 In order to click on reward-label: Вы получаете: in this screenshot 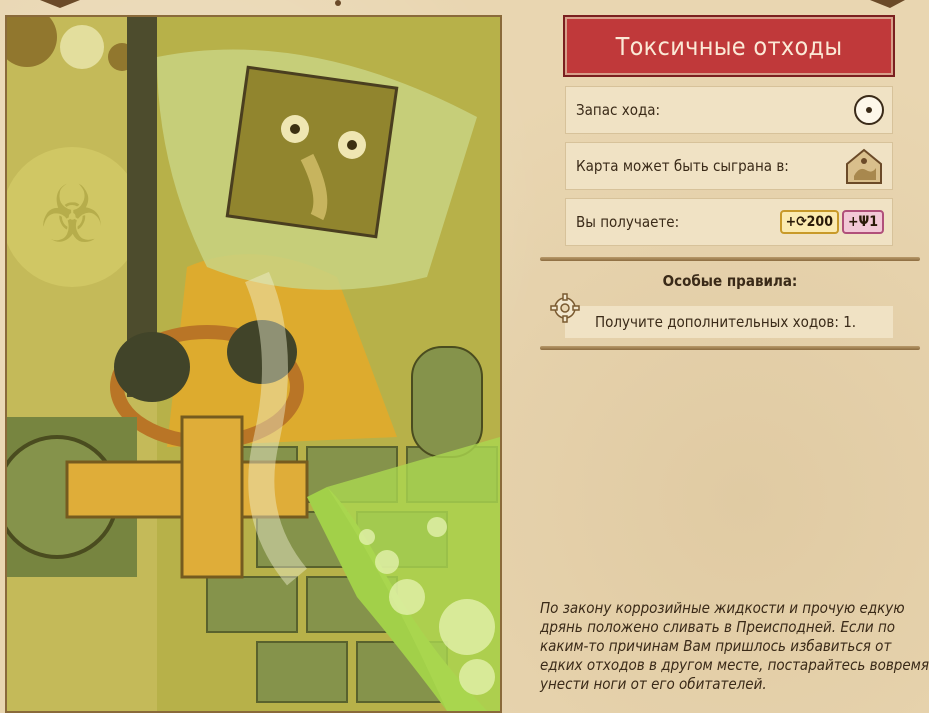, I will do `click(628, 222)`.